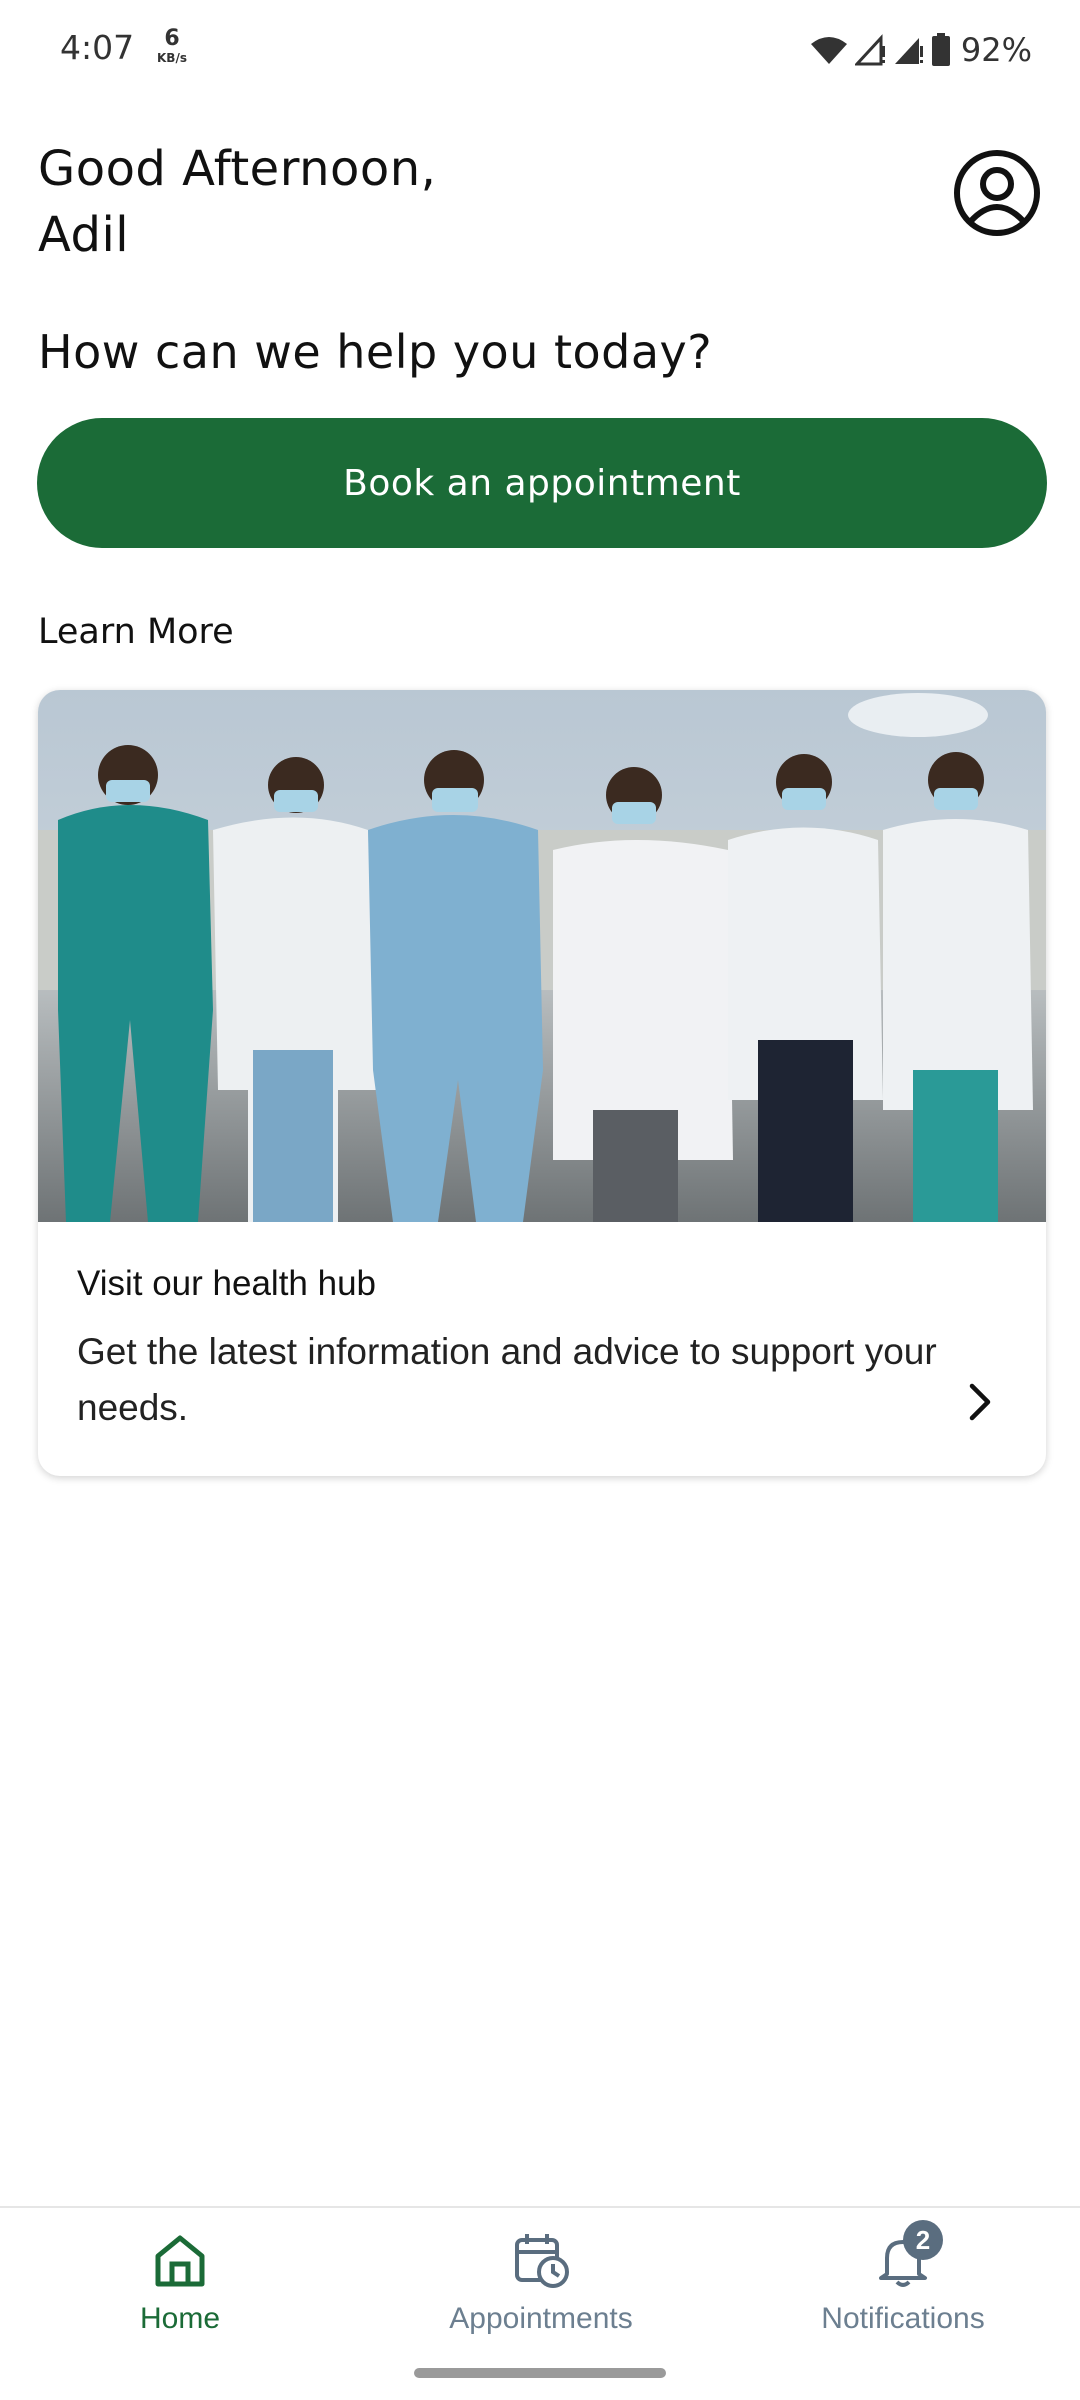  What do you see at coordinates (84, 235) in the screenshot?
I see `user-name: Adil` at bounding box center [84, 235].